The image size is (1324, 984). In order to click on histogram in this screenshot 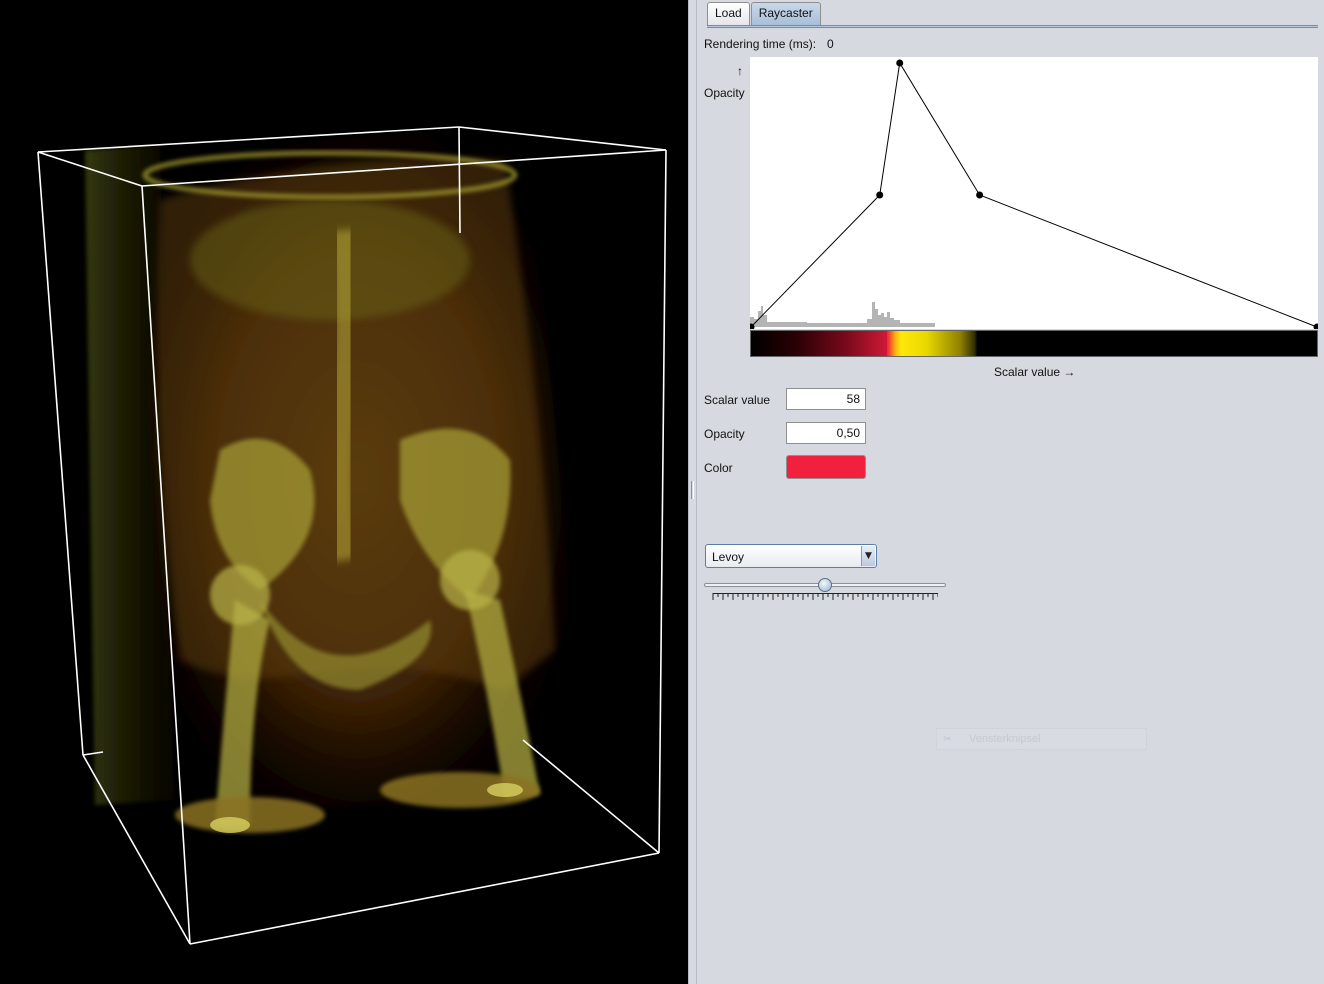, I will do `click(842, 314)`.